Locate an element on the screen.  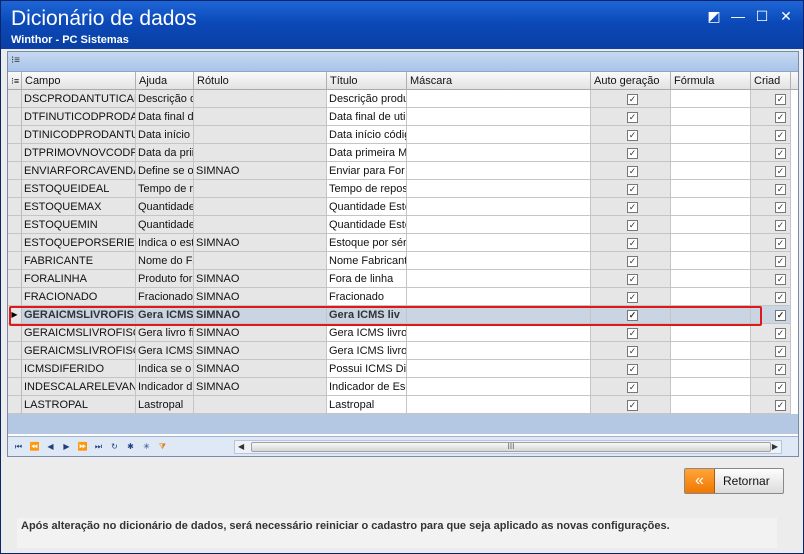
column-header-auto: Auto geração is located at coordinates (631, 81).